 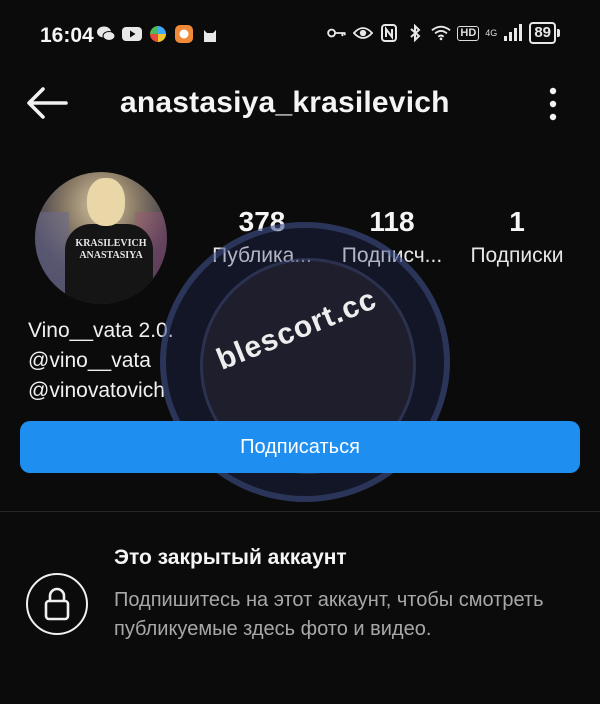 I want to click on app-orange-icon, so click(x=184, y=34).